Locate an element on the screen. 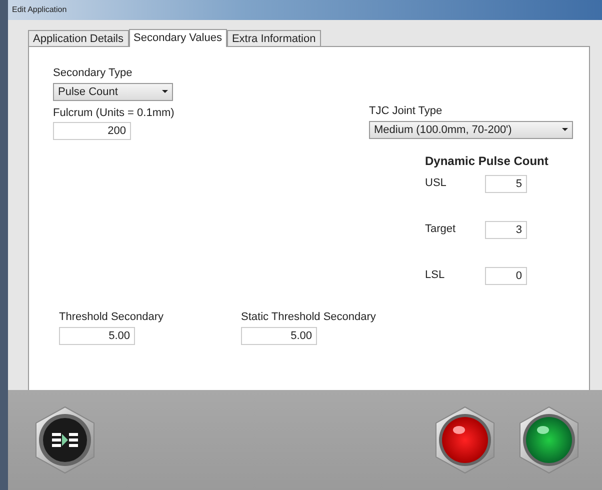 The width and height of the screenshot is (602, 490). dropdown: Pulse Count is located at coordinates (113, 91).